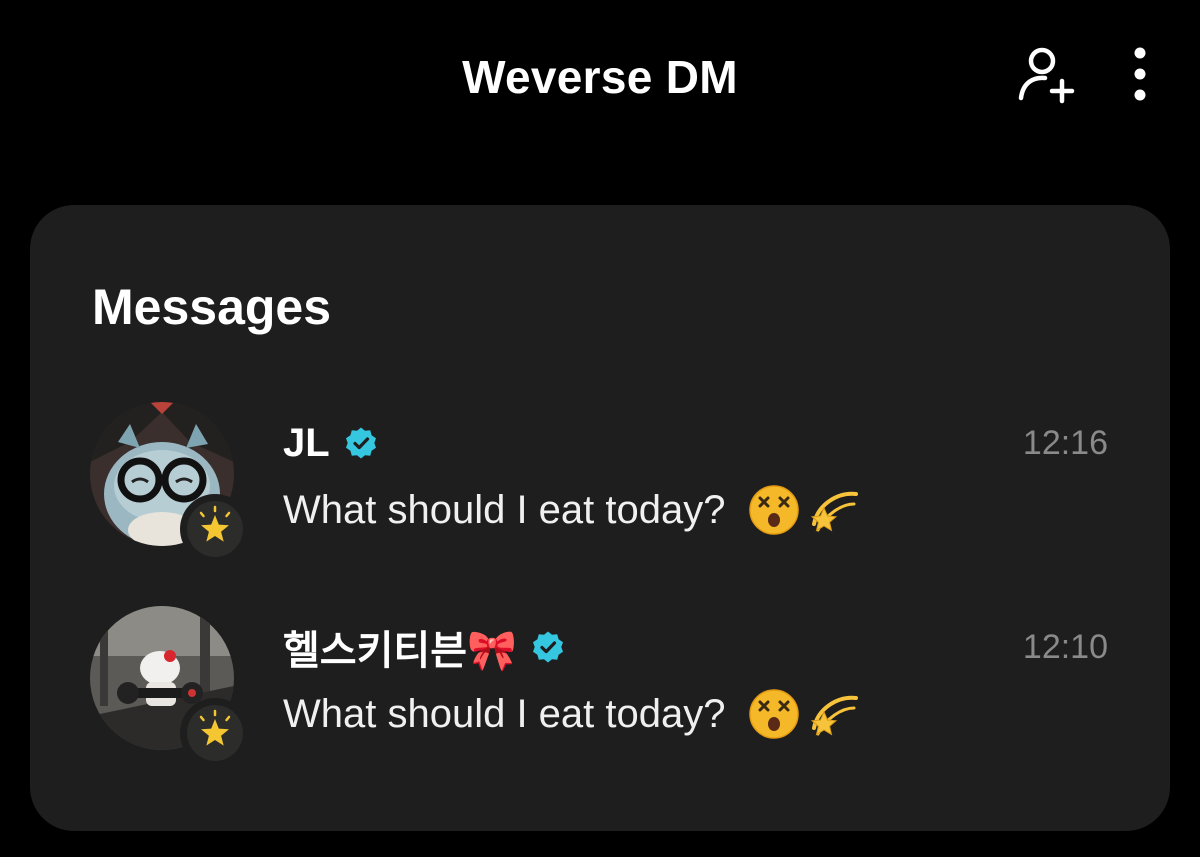  I want to click on conversation-header: 헬스키티븐🎀, so click(424, 647).